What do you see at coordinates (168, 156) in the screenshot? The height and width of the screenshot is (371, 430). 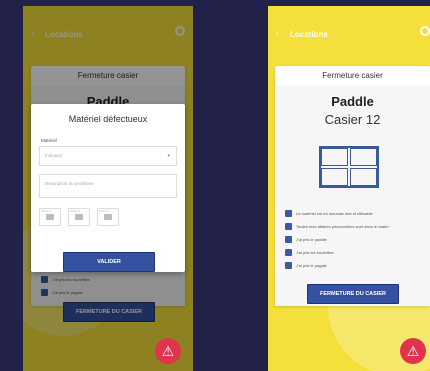 I see `chevron-down-icon: ▾` at bounding box center [168, 156].